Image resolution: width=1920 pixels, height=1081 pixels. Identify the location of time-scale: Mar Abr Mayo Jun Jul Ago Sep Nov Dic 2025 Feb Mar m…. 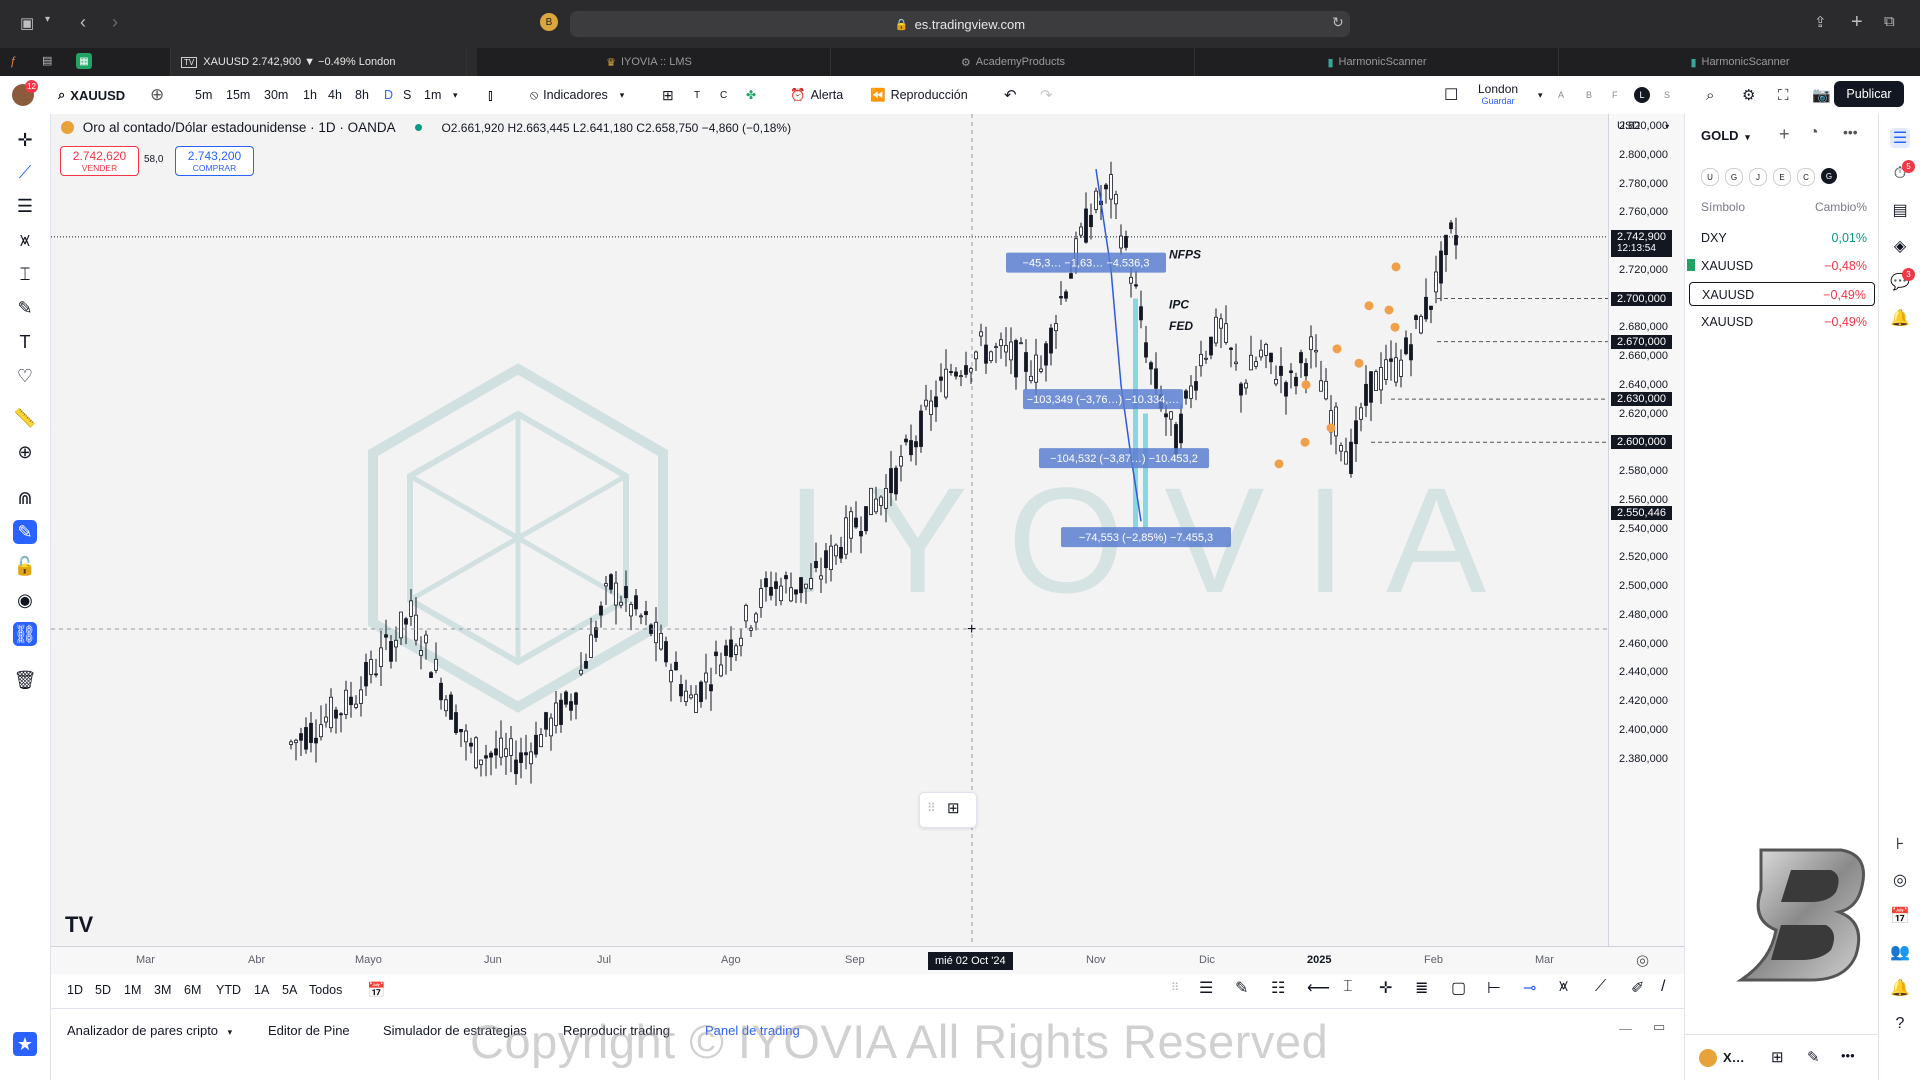
(867, 960).